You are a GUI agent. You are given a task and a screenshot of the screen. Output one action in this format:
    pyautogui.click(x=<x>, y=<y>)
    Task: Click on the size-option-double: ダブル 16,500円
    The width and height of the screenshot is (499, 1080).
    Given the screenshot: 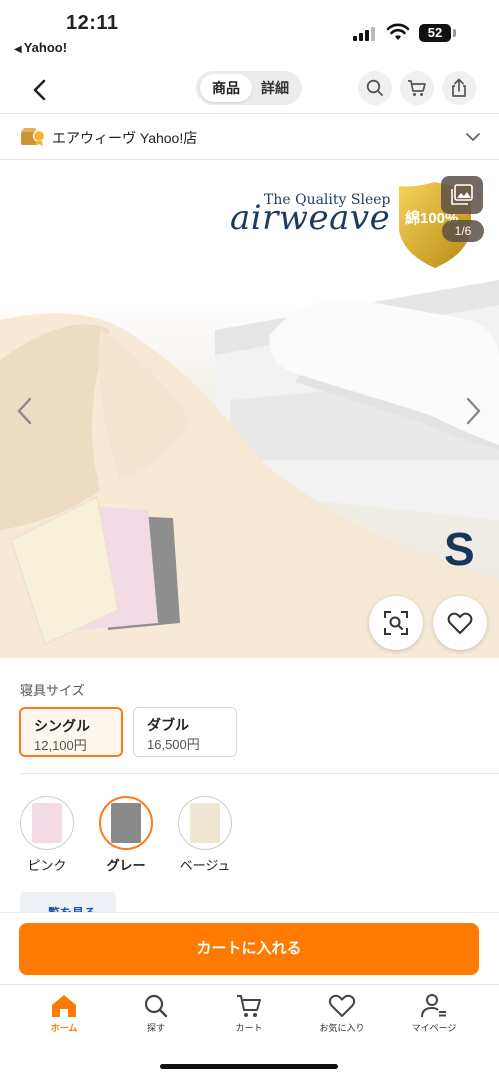 What is the action you would take?
    pyautogui.click(x=185, y=732)
    